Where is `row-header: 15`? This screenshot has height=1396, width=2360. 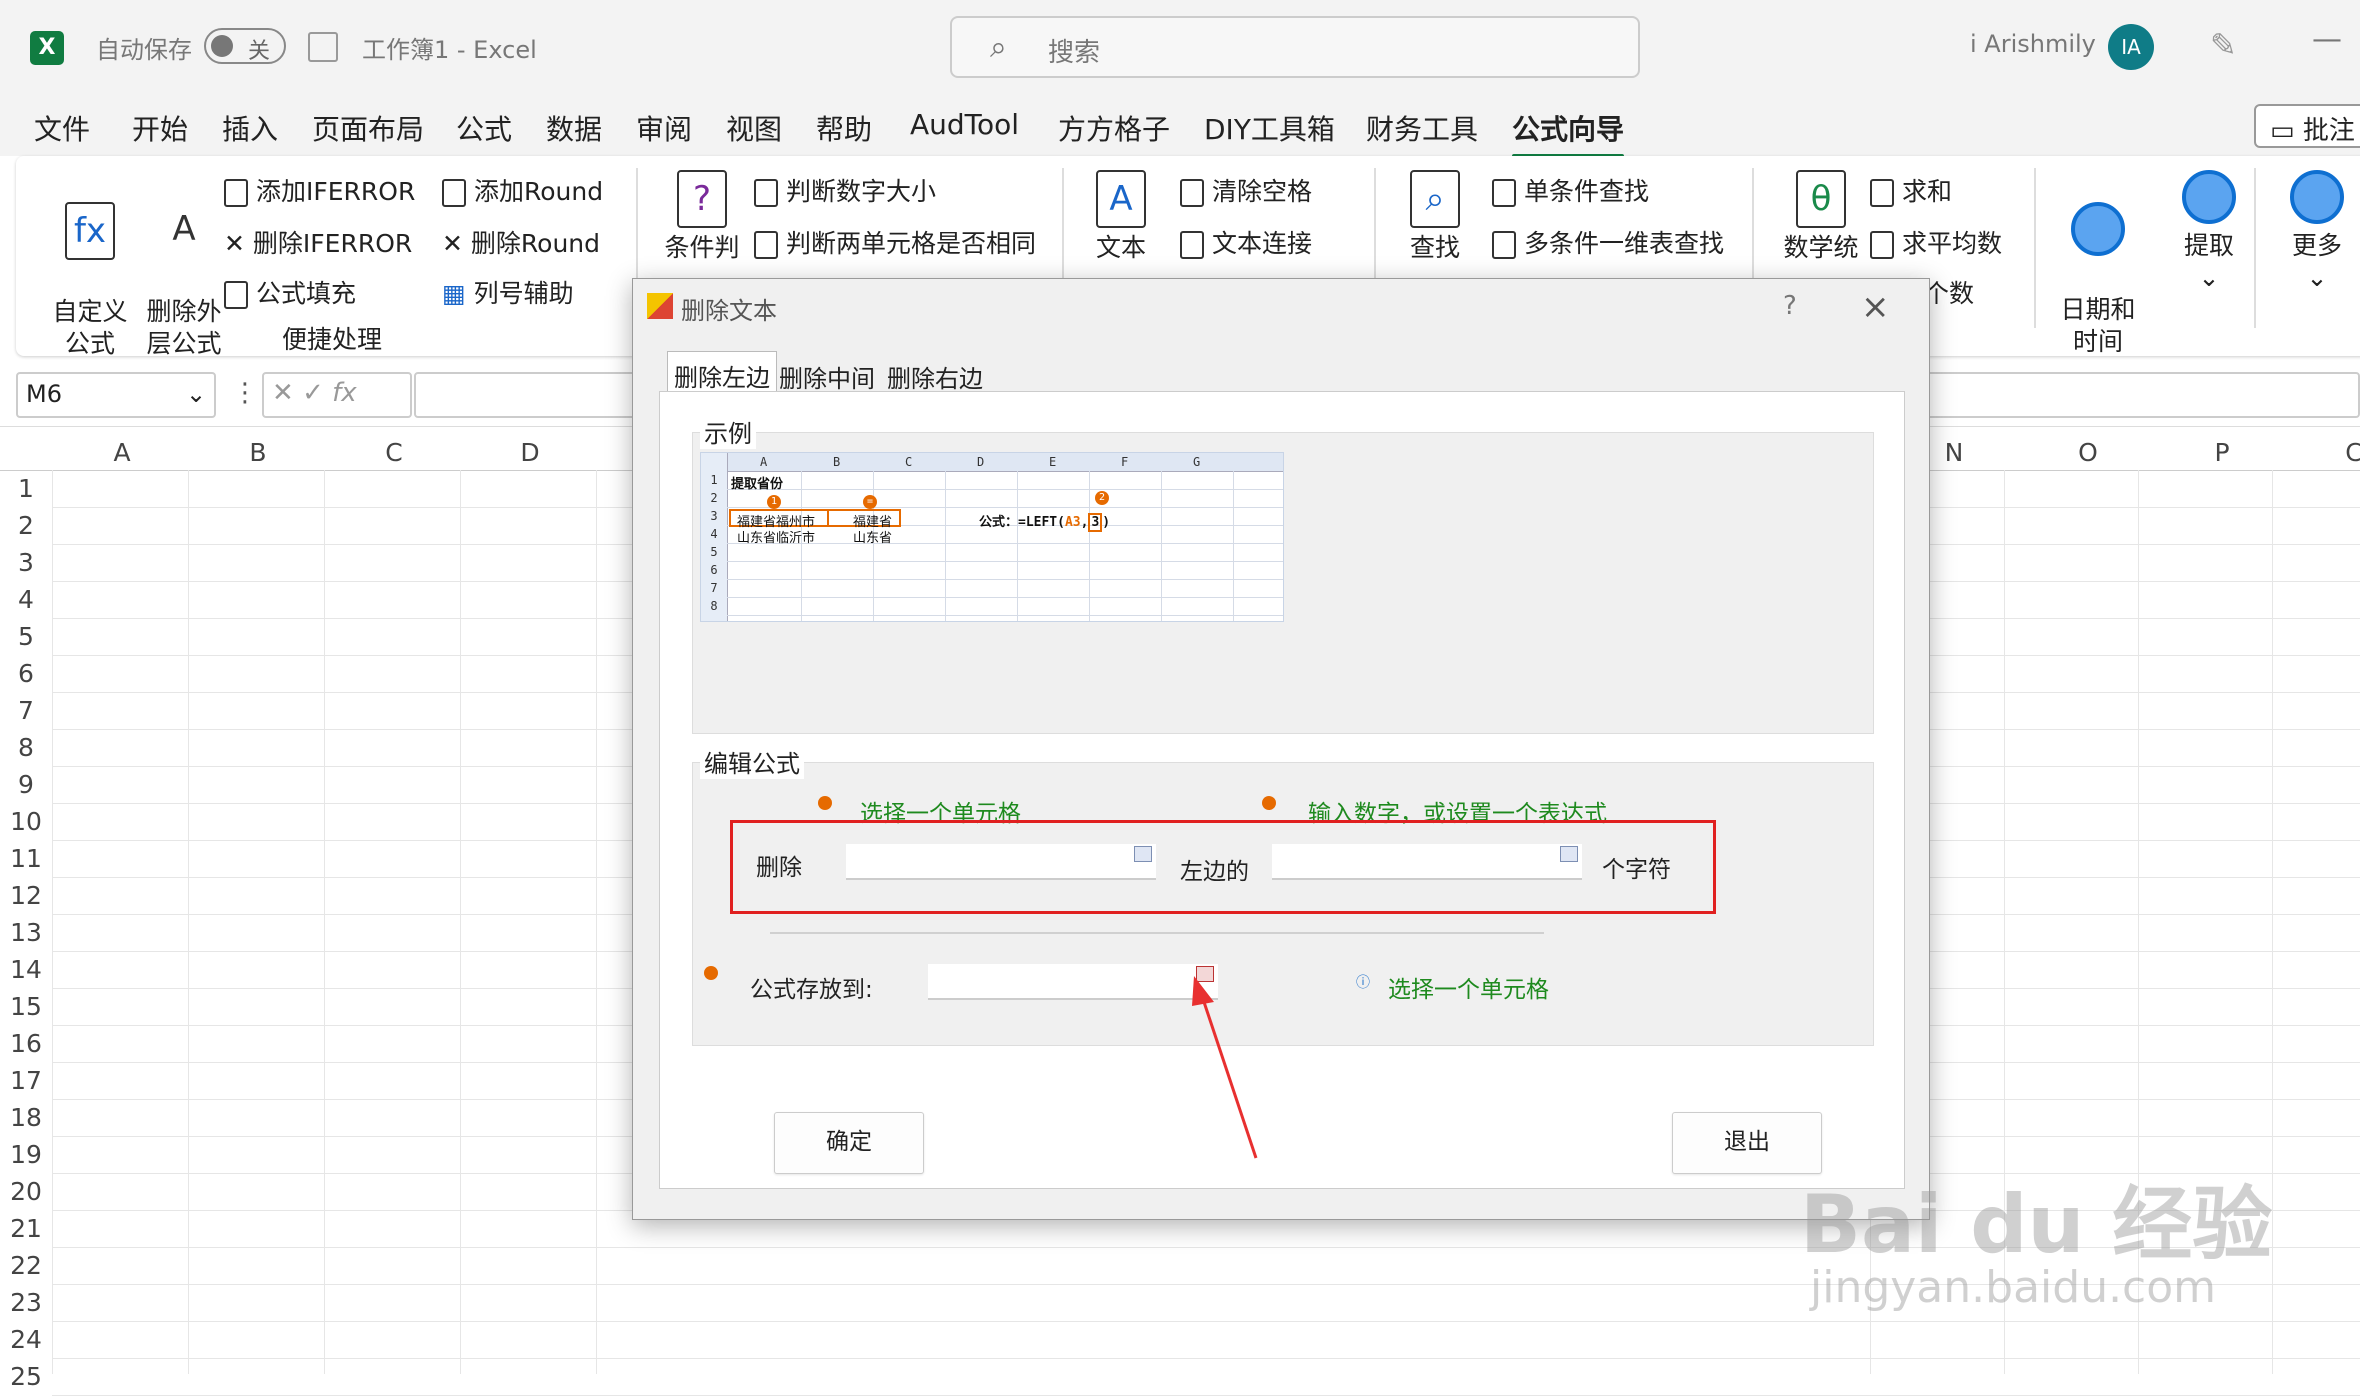
row-header: 15 is located at coordinates (26, 1006).